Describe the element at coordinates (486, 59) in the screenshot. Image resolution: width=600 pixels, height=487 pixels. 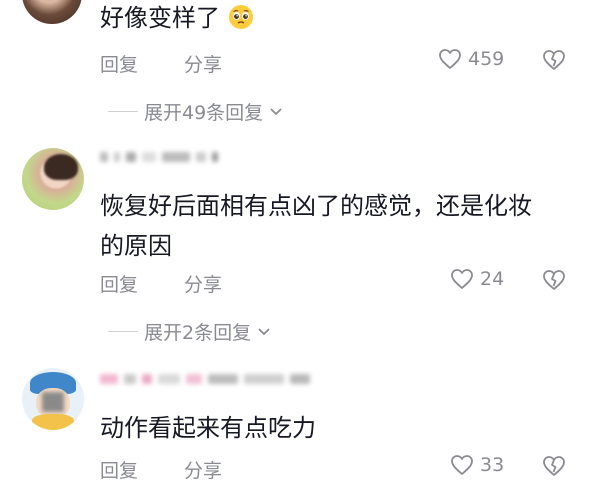
I see `like-count: 459` at that location.